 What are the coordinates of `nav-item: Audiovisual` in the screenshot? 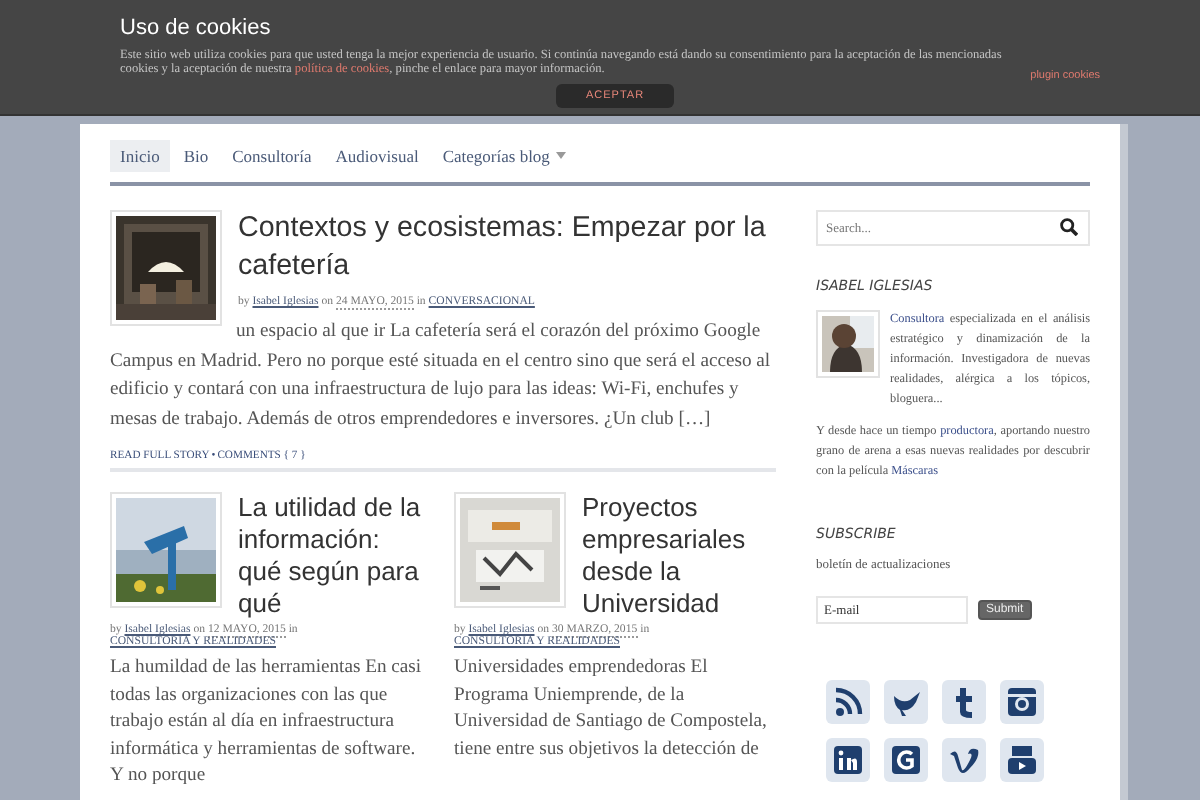 It's located at (377, 156).